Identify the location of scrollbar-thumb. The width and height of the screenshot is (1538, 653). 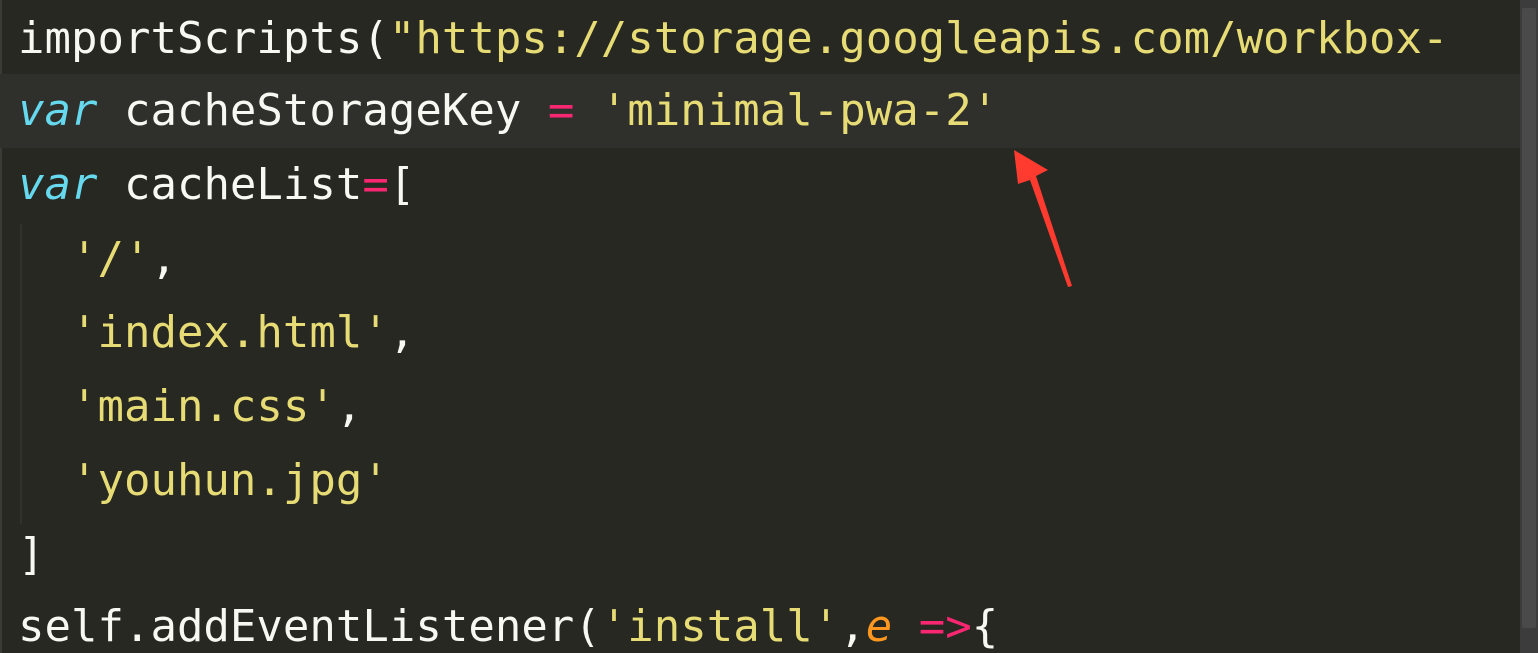
(1529, 318).